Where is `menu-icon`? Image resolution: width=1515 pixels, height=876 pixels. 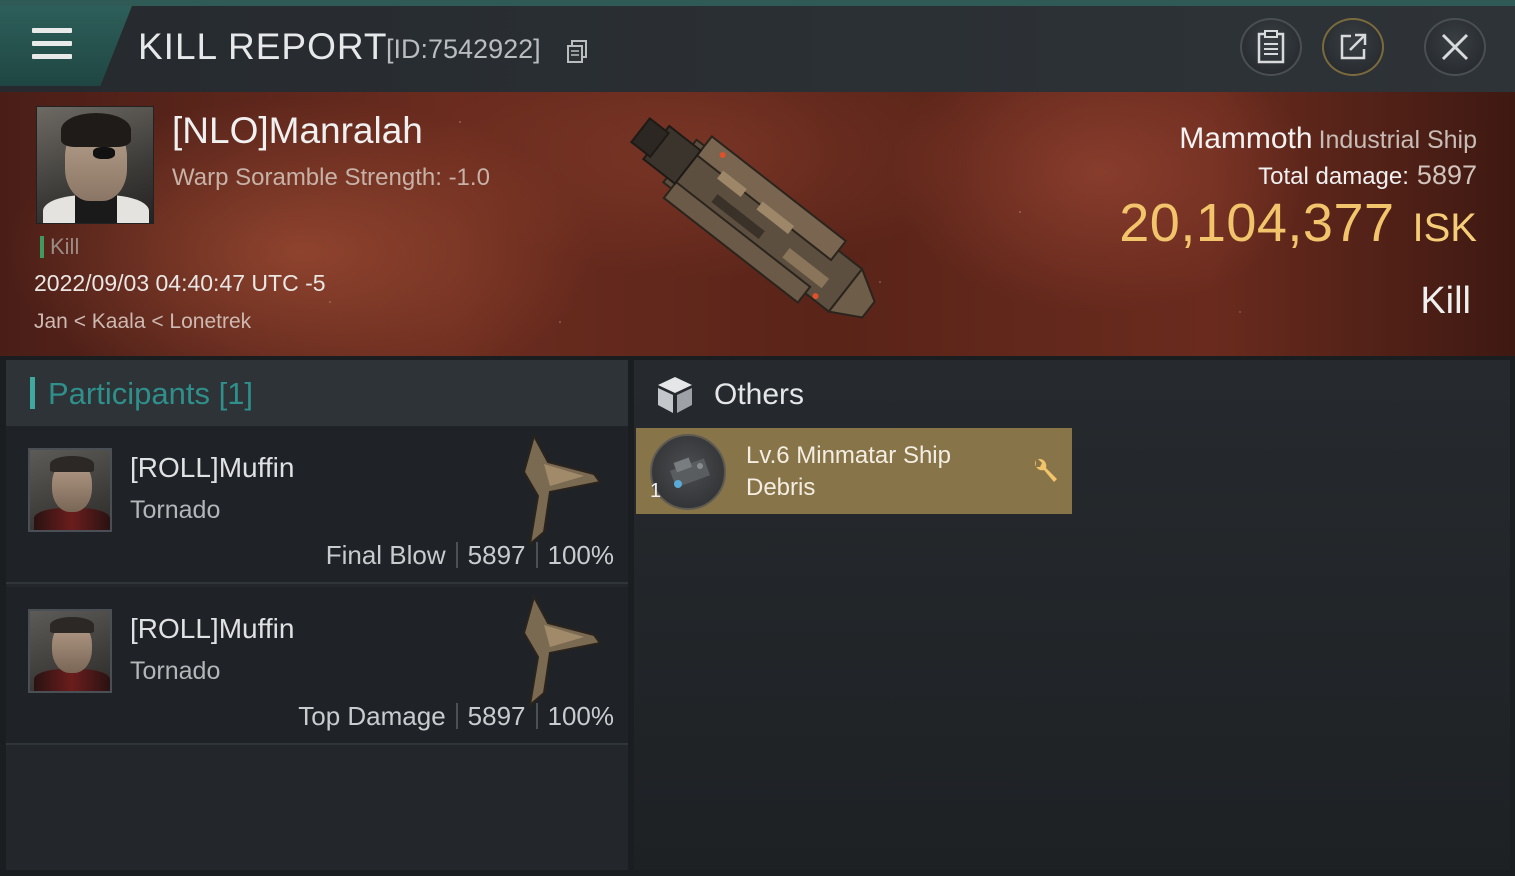
menu-icon is located at coordinates (52, 44).